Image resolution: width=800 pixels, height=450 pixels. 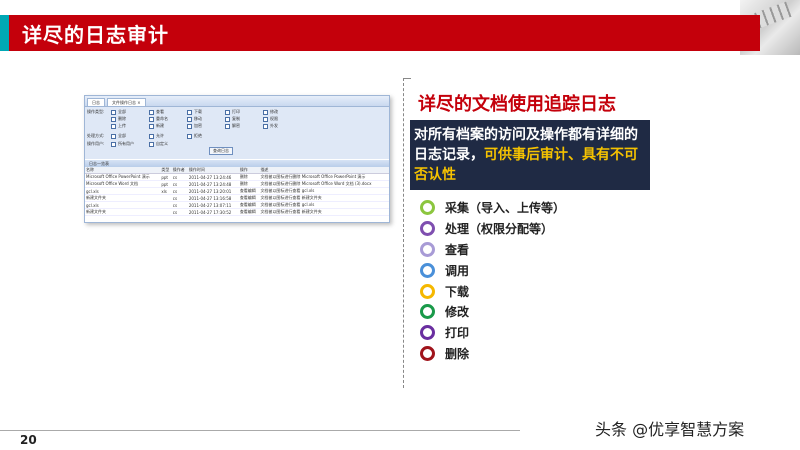 I want to click on filter-option: 上传, so click(x=130, y=126).